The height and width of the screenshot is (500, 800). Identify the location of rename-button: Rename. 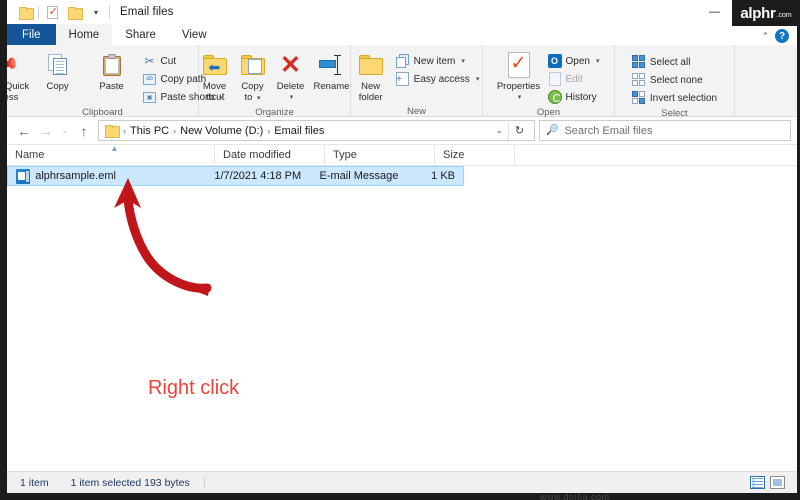
(332, 71).